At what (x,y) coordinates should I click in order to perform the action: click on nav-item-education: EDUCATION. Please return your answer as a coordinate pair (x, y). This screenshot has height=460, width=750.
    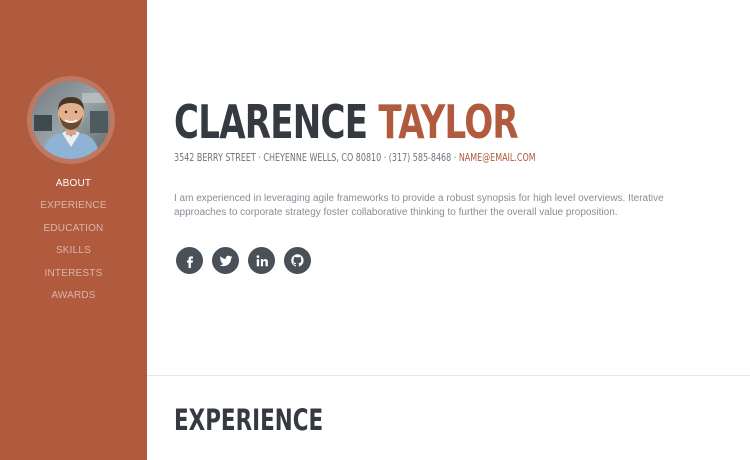
    Looking at the image, I should click on (73, 232).